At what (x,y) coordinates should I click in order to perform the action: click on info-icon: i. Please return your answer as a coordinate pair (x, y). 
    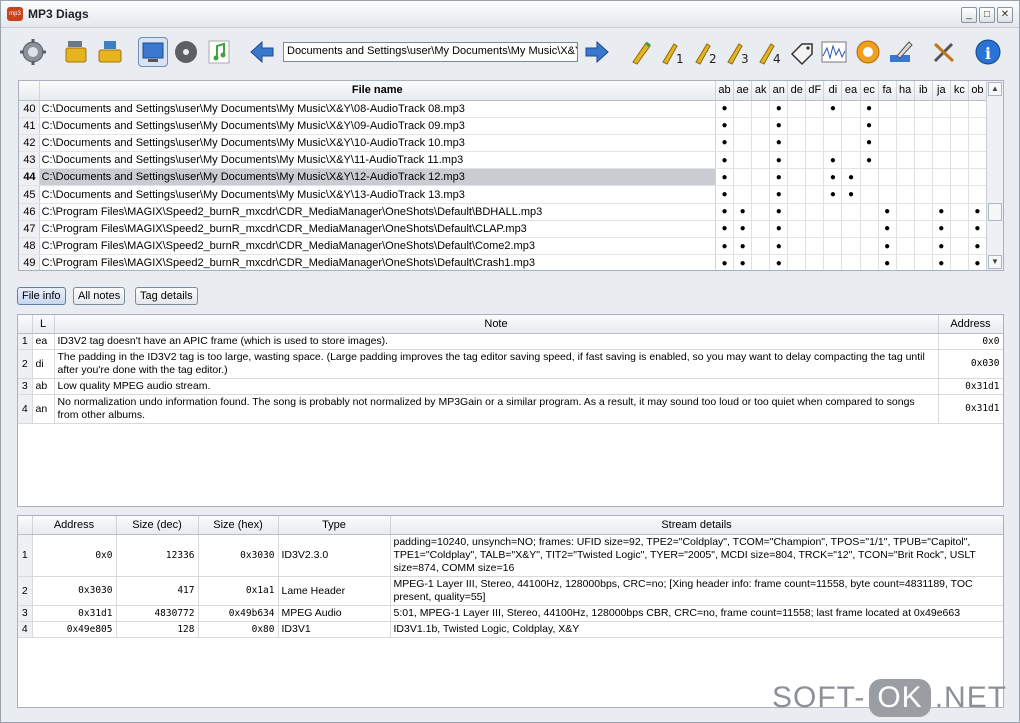
    Looking at the image, I should click on (988, 52).